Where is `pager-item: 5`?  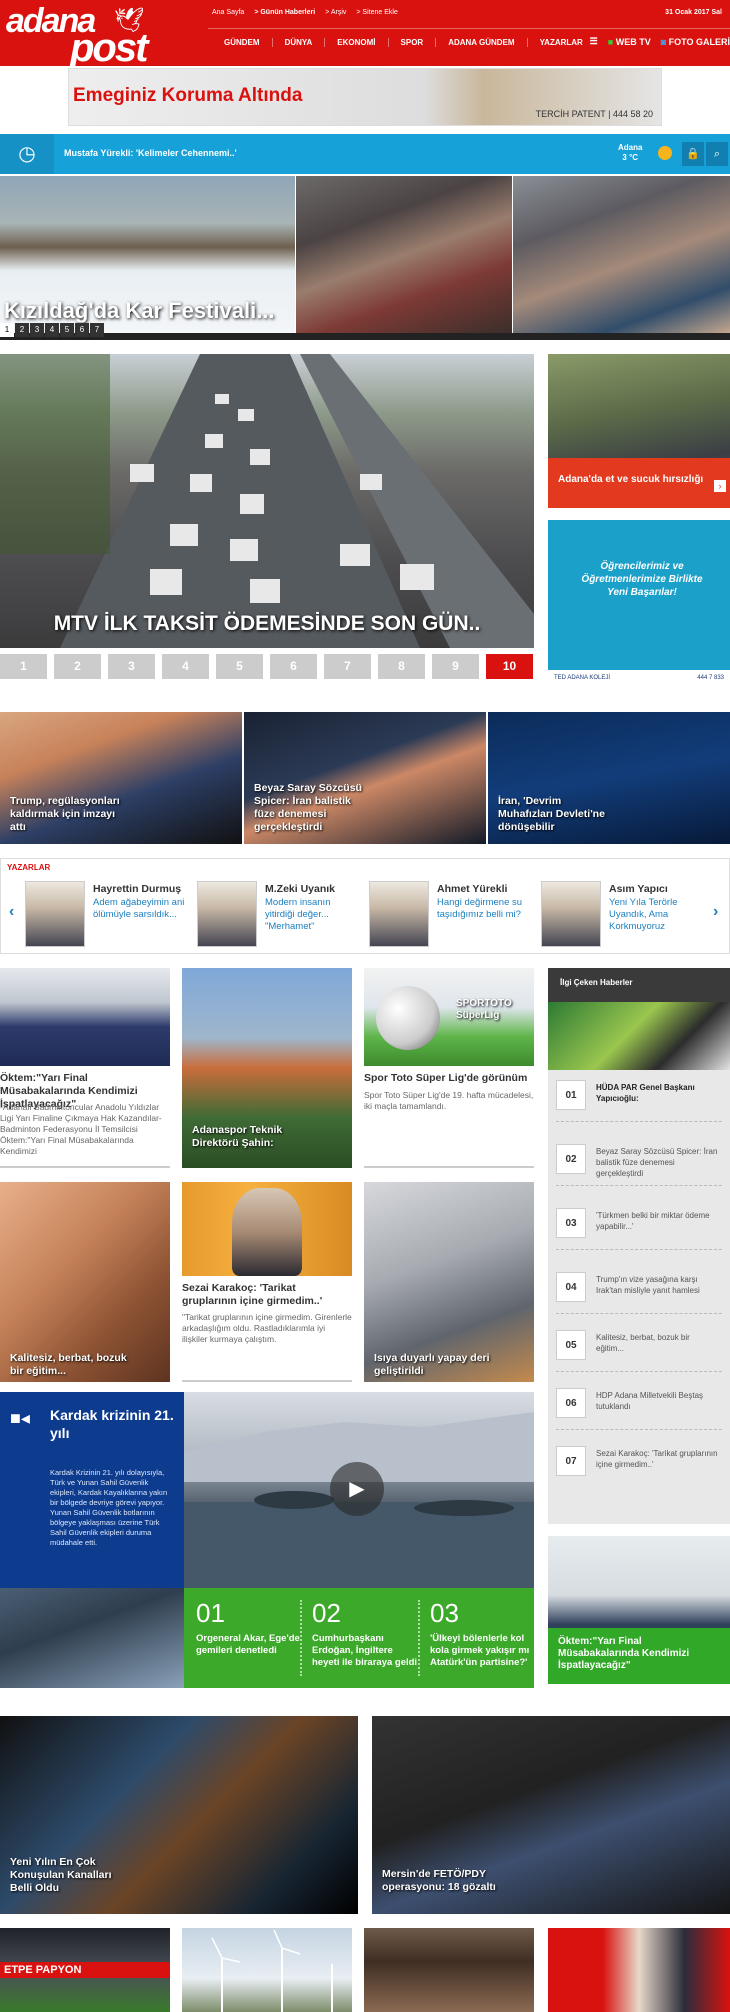
pager-item: 5 is located at coordinates (239, 666).